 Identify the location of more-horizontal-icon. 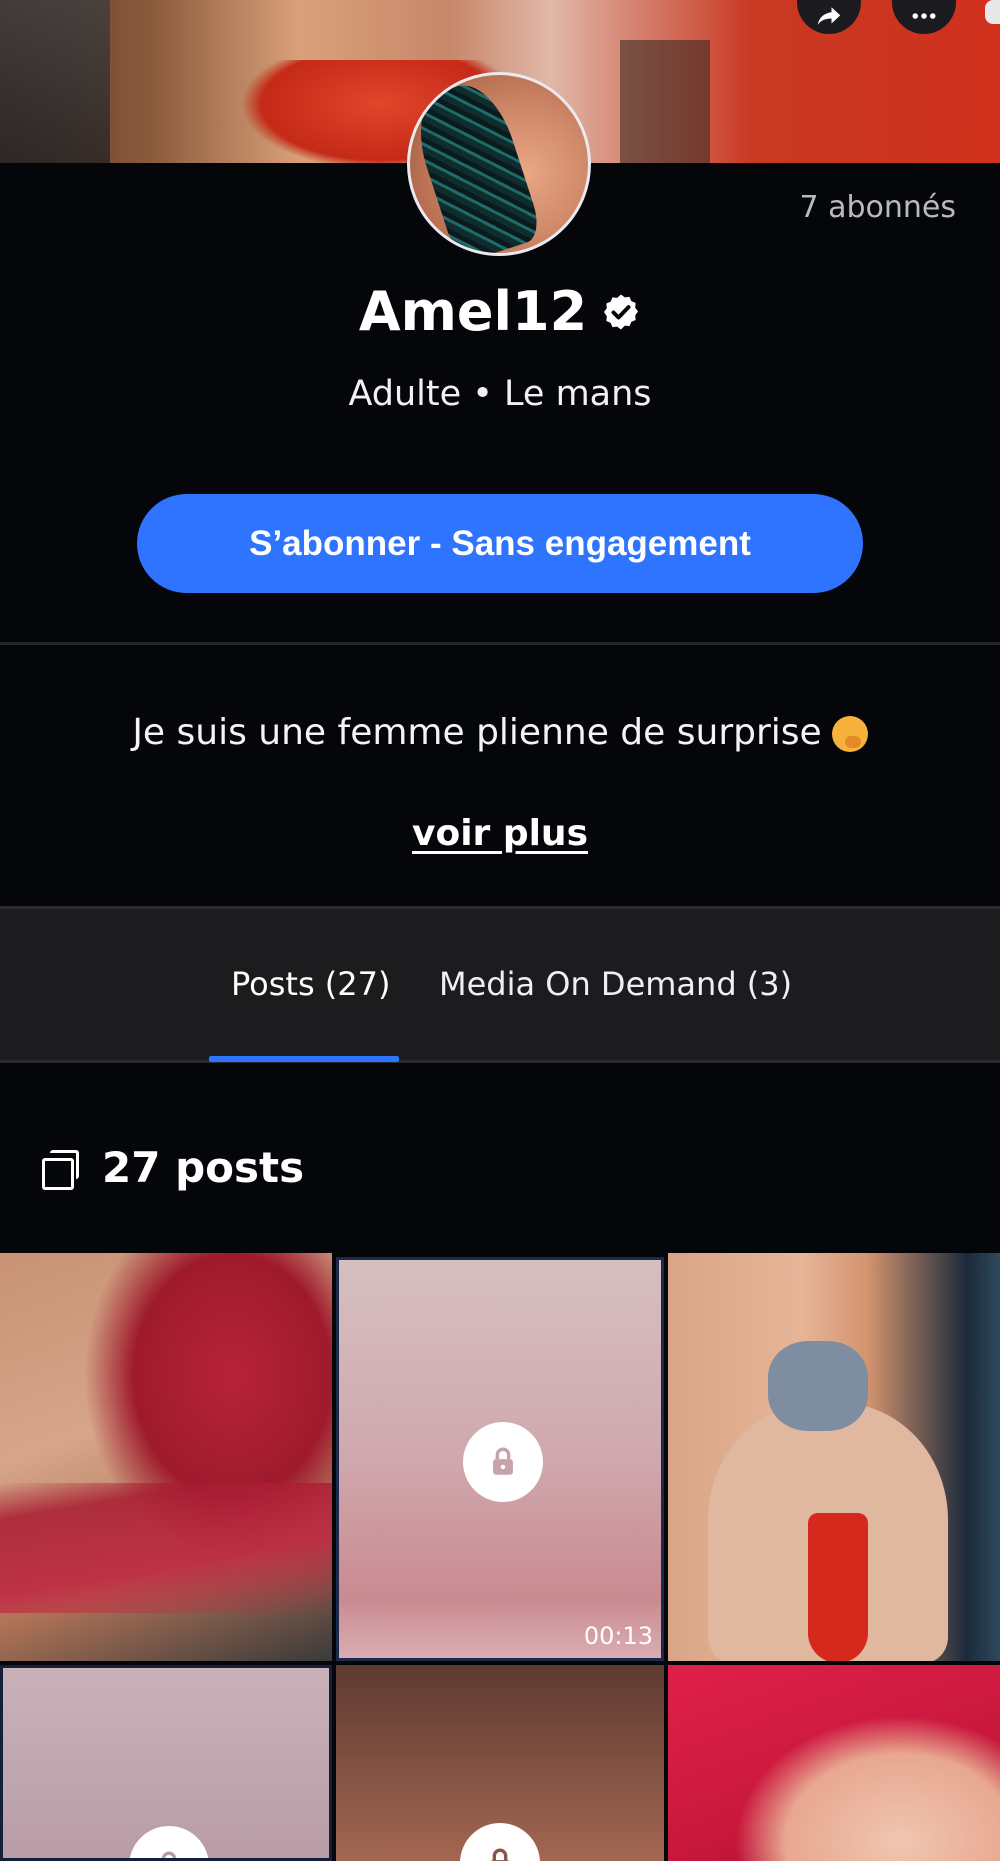
(924, 16).